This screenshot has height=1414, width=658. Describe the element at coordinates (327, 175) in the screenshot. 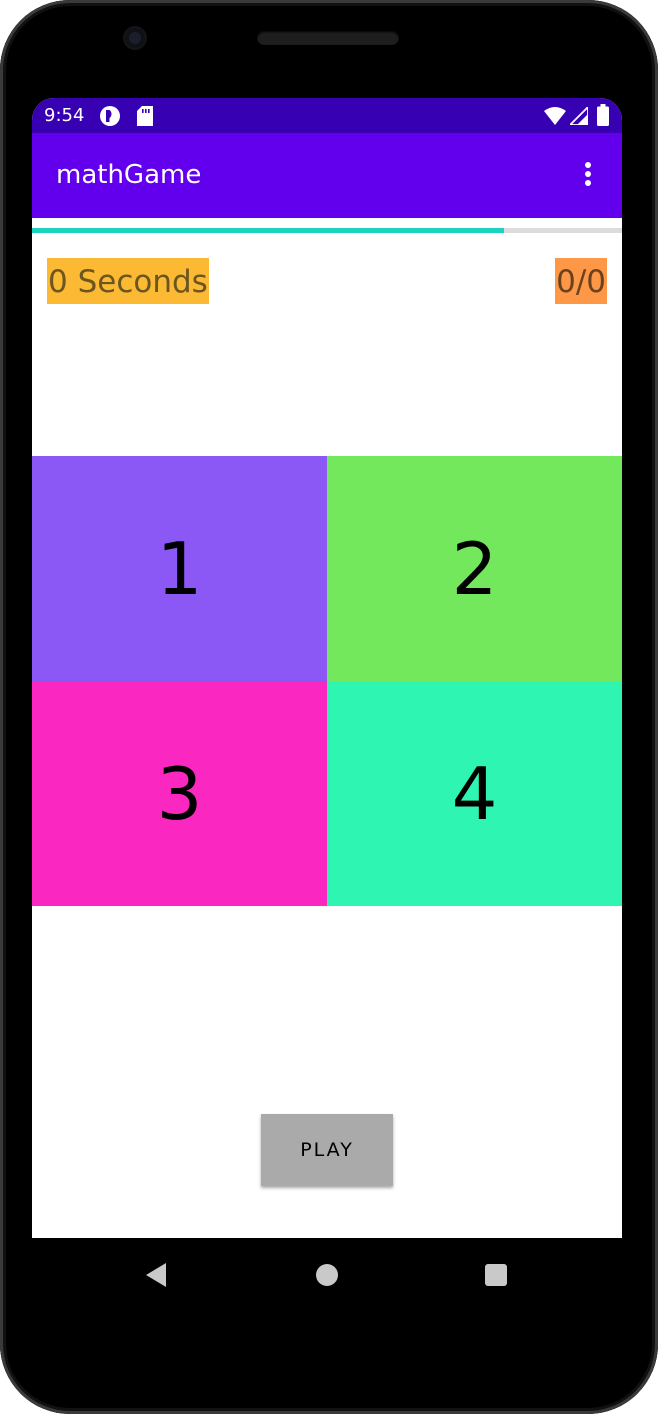

I see `app-bar: mathGame` at that location.